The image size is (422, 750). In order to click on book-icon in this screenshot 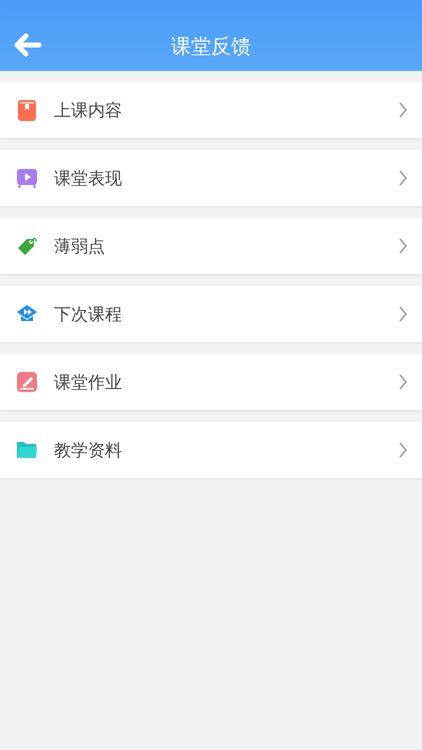, I will do `click(27, 110)`.